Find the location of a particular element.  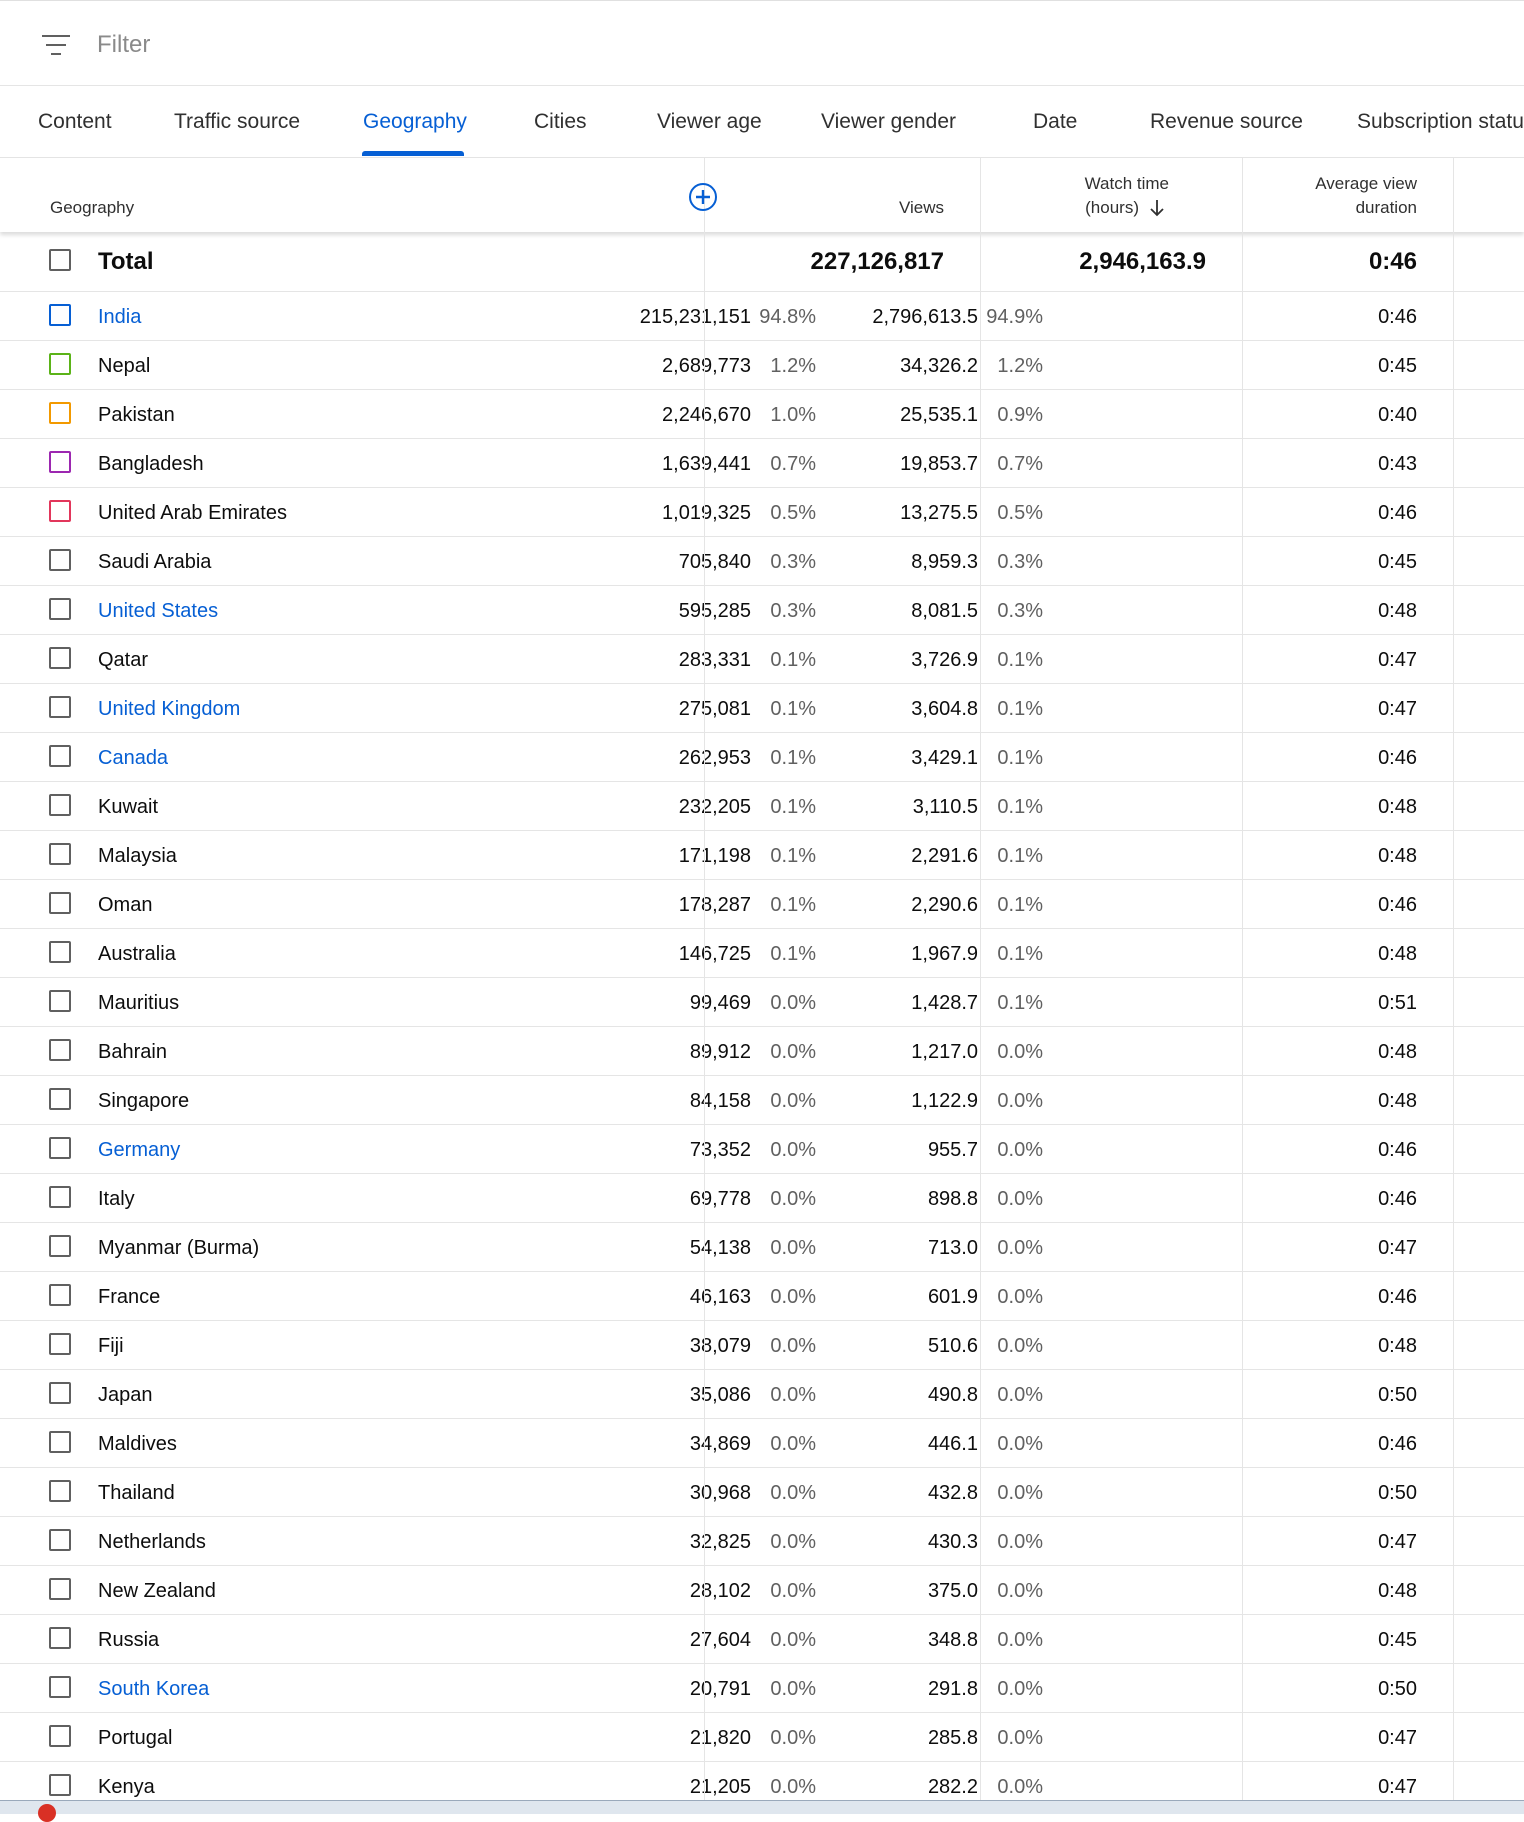

tab-viewer-gender: Viewer gender is located at coordinates (888, 122).